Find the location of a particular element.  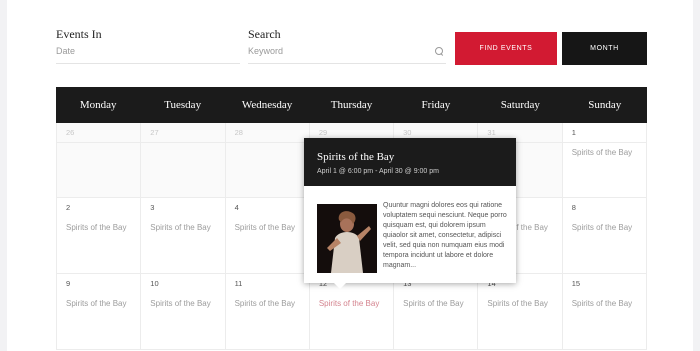

calendar-day-cell: 4 Spirits of the Bay is located at coordinates (267, 236).